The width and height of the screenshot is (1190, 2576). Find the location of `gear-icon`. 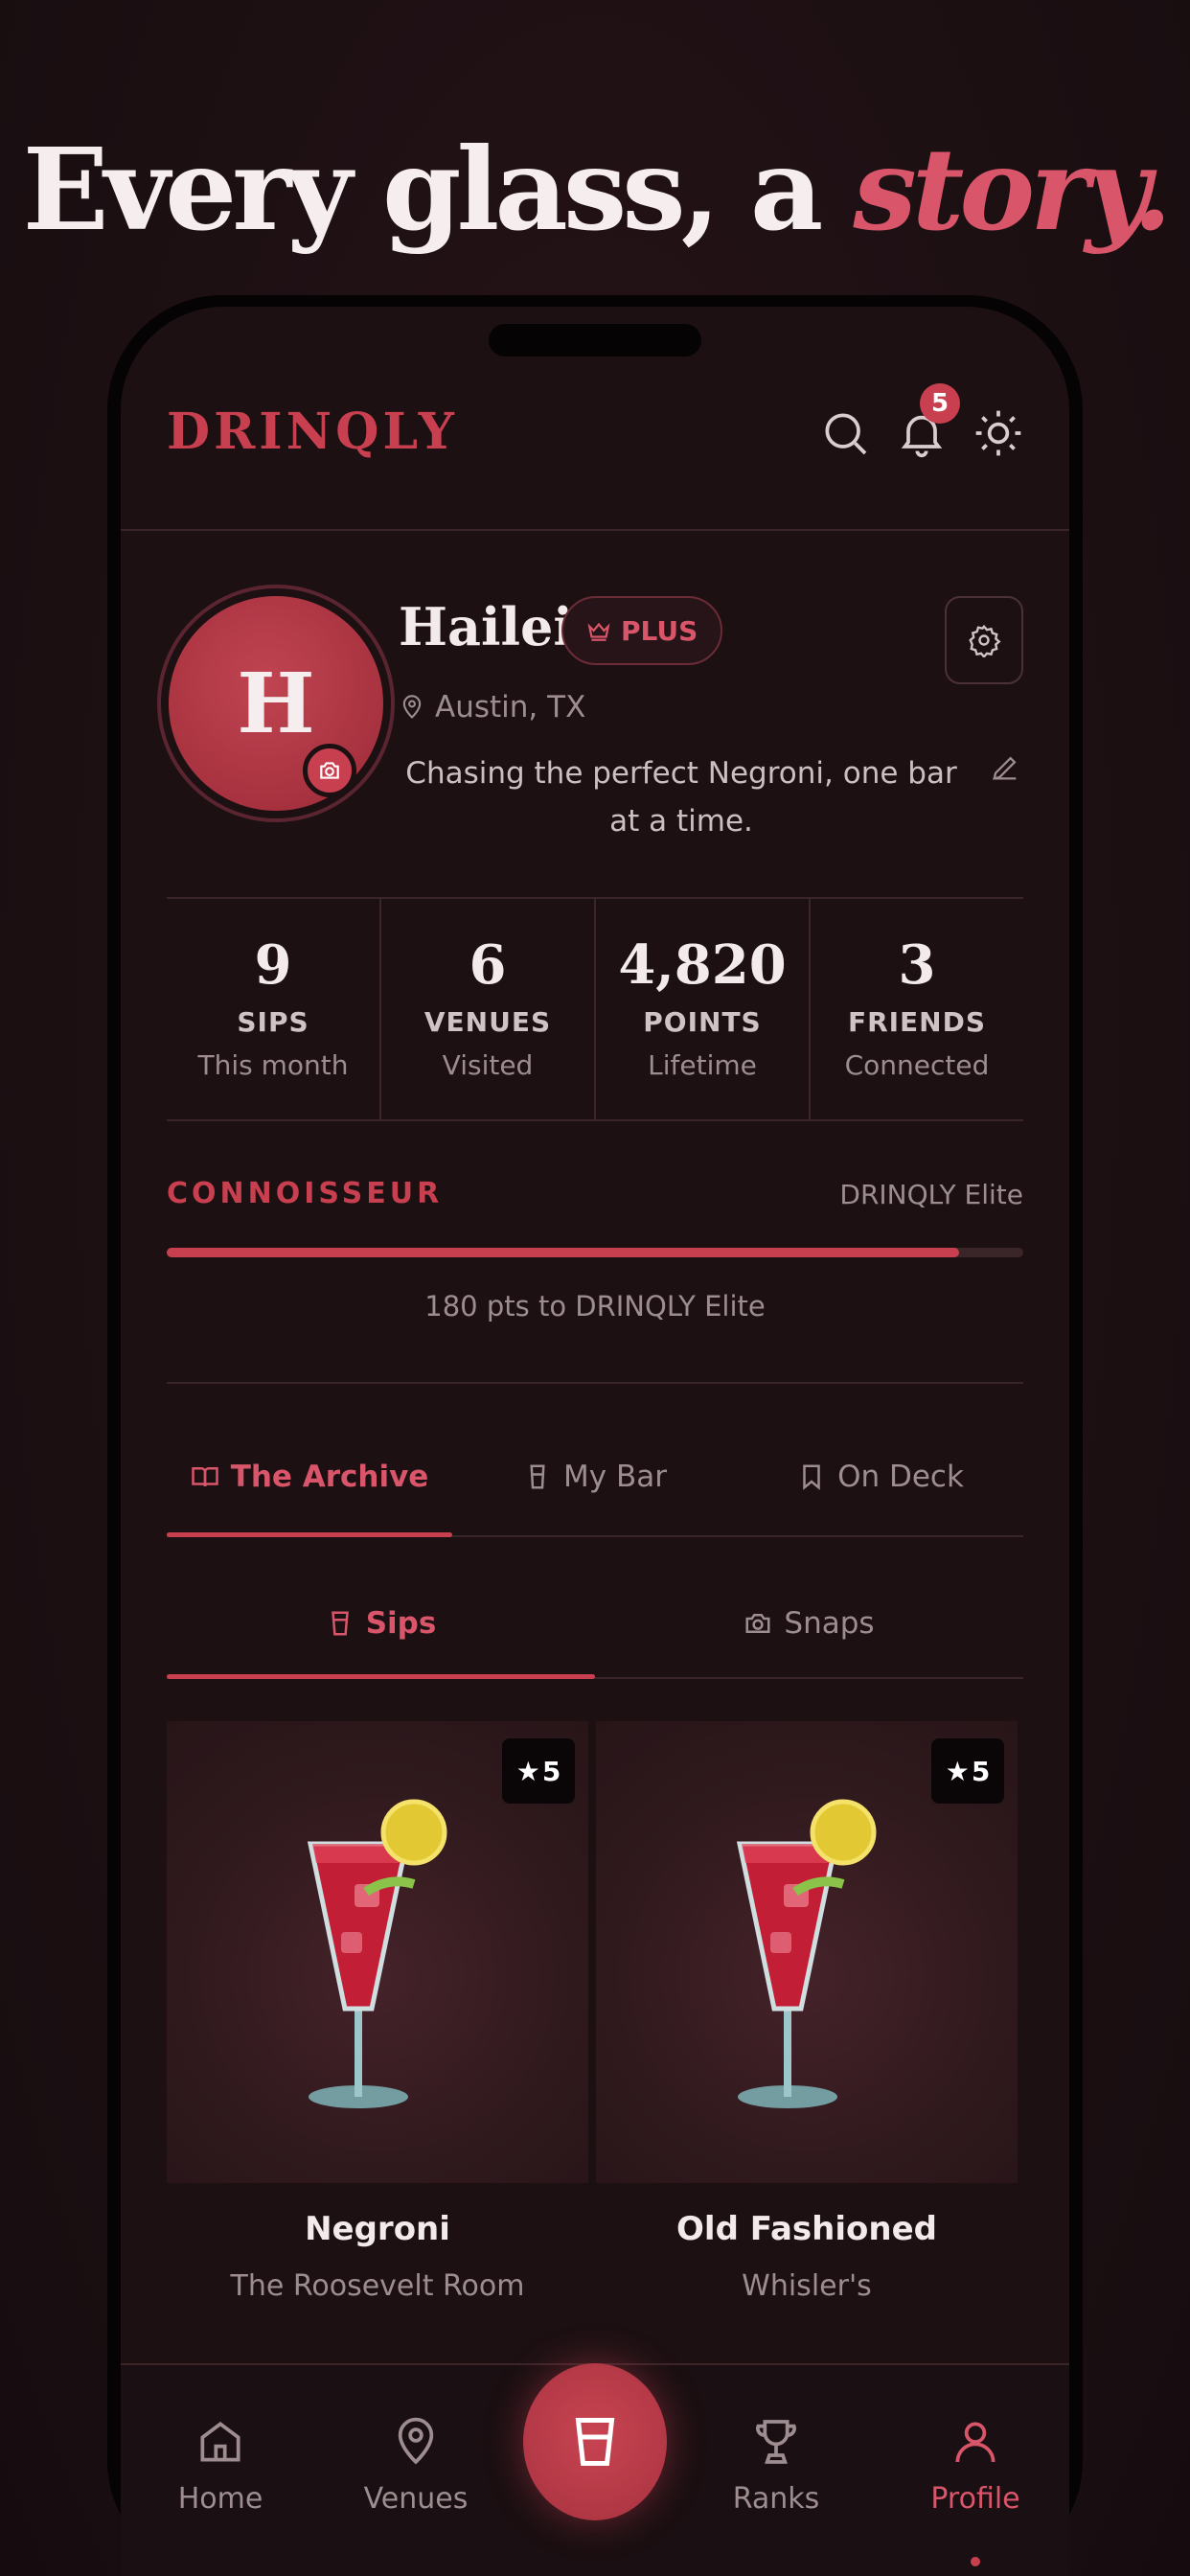

gear-icon is located at coordinates (985, 640).